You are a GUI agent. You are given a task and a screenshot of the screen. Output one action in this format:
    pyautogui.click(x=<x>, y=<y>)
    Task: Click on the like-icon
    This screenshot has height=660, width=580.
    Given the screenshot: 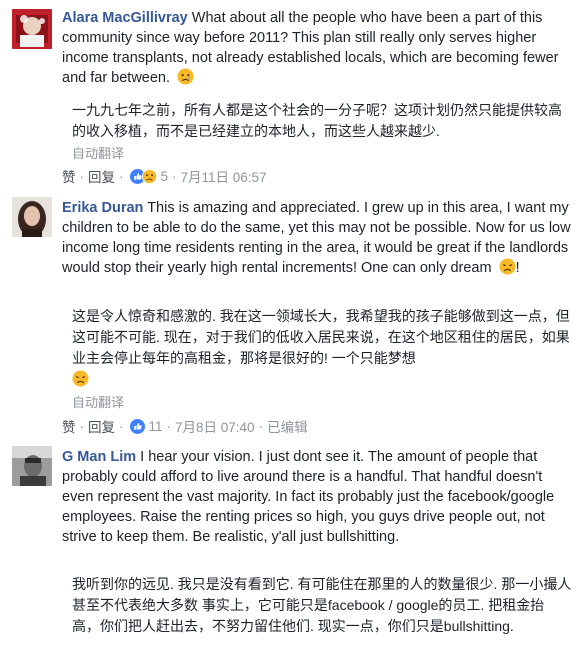 What is the action you would take?
    pyautogui.click(x=137, y=426)
    